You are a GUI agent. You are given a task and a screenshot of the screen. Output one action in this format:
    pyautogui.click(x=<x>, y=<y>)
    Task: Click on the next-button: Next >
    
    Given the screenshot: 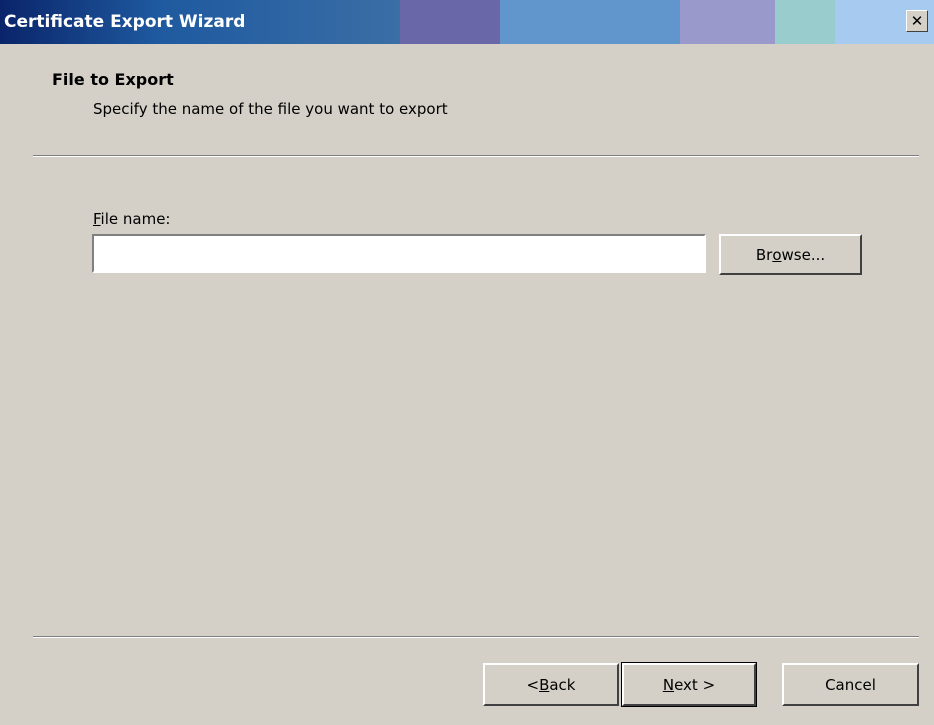 What is the action you would take?
    pyautogui.click(x=689, y=684)
    